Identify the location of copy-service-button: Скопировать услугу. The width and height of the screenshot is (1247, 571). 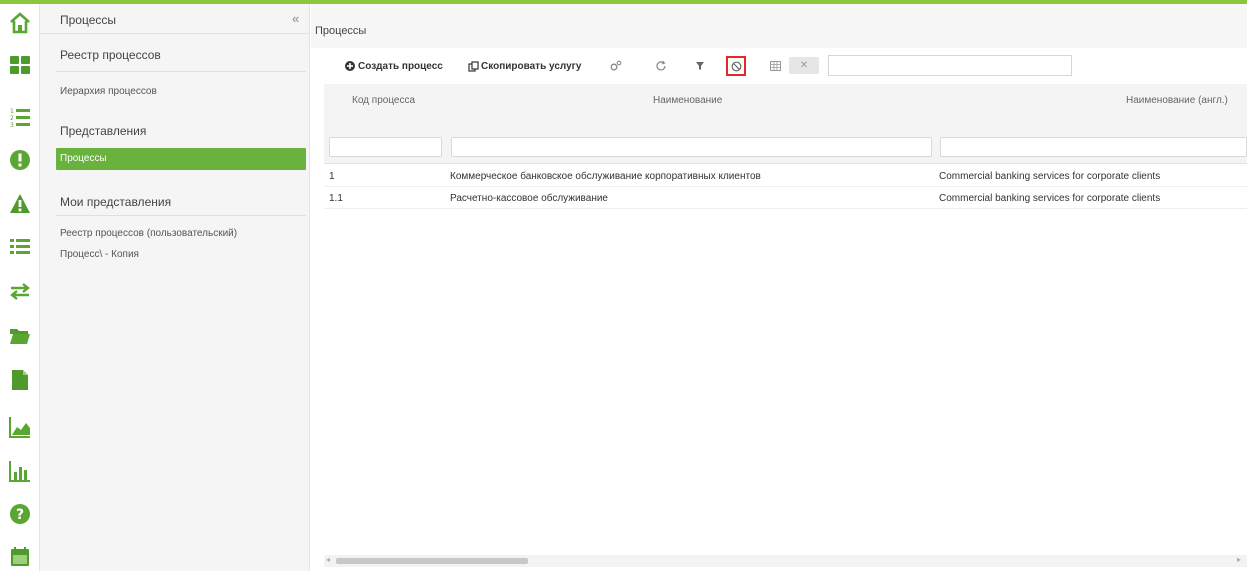
(524, 66).